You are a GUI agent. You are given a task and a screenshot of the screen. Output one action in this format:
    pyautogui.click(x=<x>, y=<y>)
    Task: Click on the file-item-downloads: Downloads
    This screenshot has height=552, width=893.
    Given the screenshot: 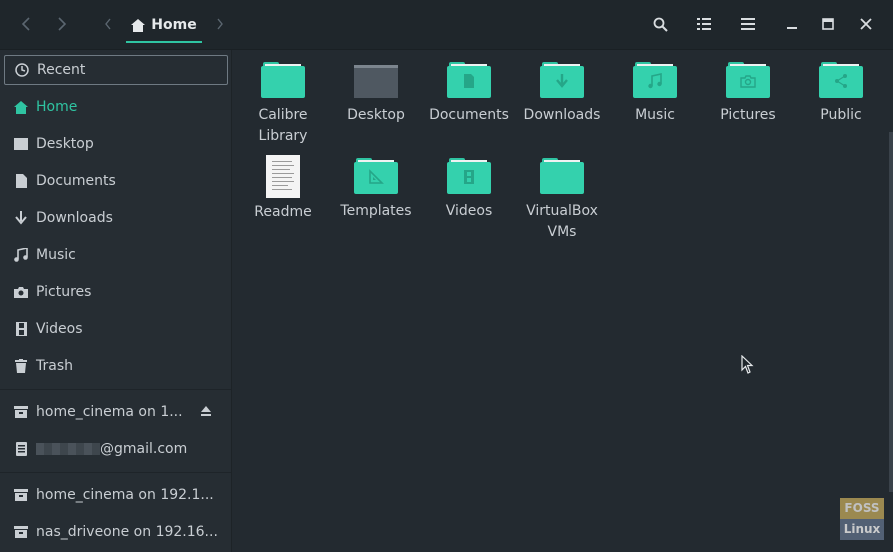 What is the action you would take?
    pyautogui.click(x=562, y=94)
    